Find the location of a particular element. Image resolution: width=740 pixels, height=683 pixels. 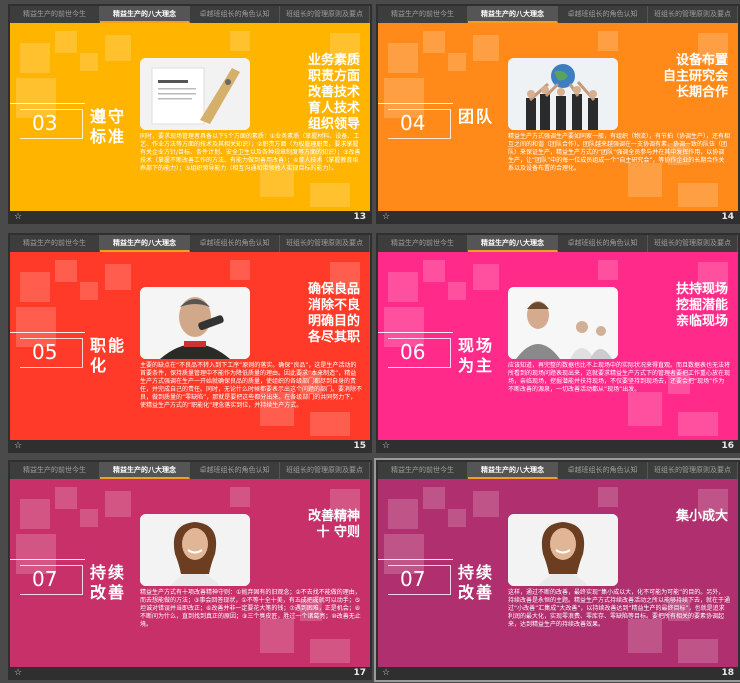

headline: 改善精神十 守则 is located at coordinates (334, 525).